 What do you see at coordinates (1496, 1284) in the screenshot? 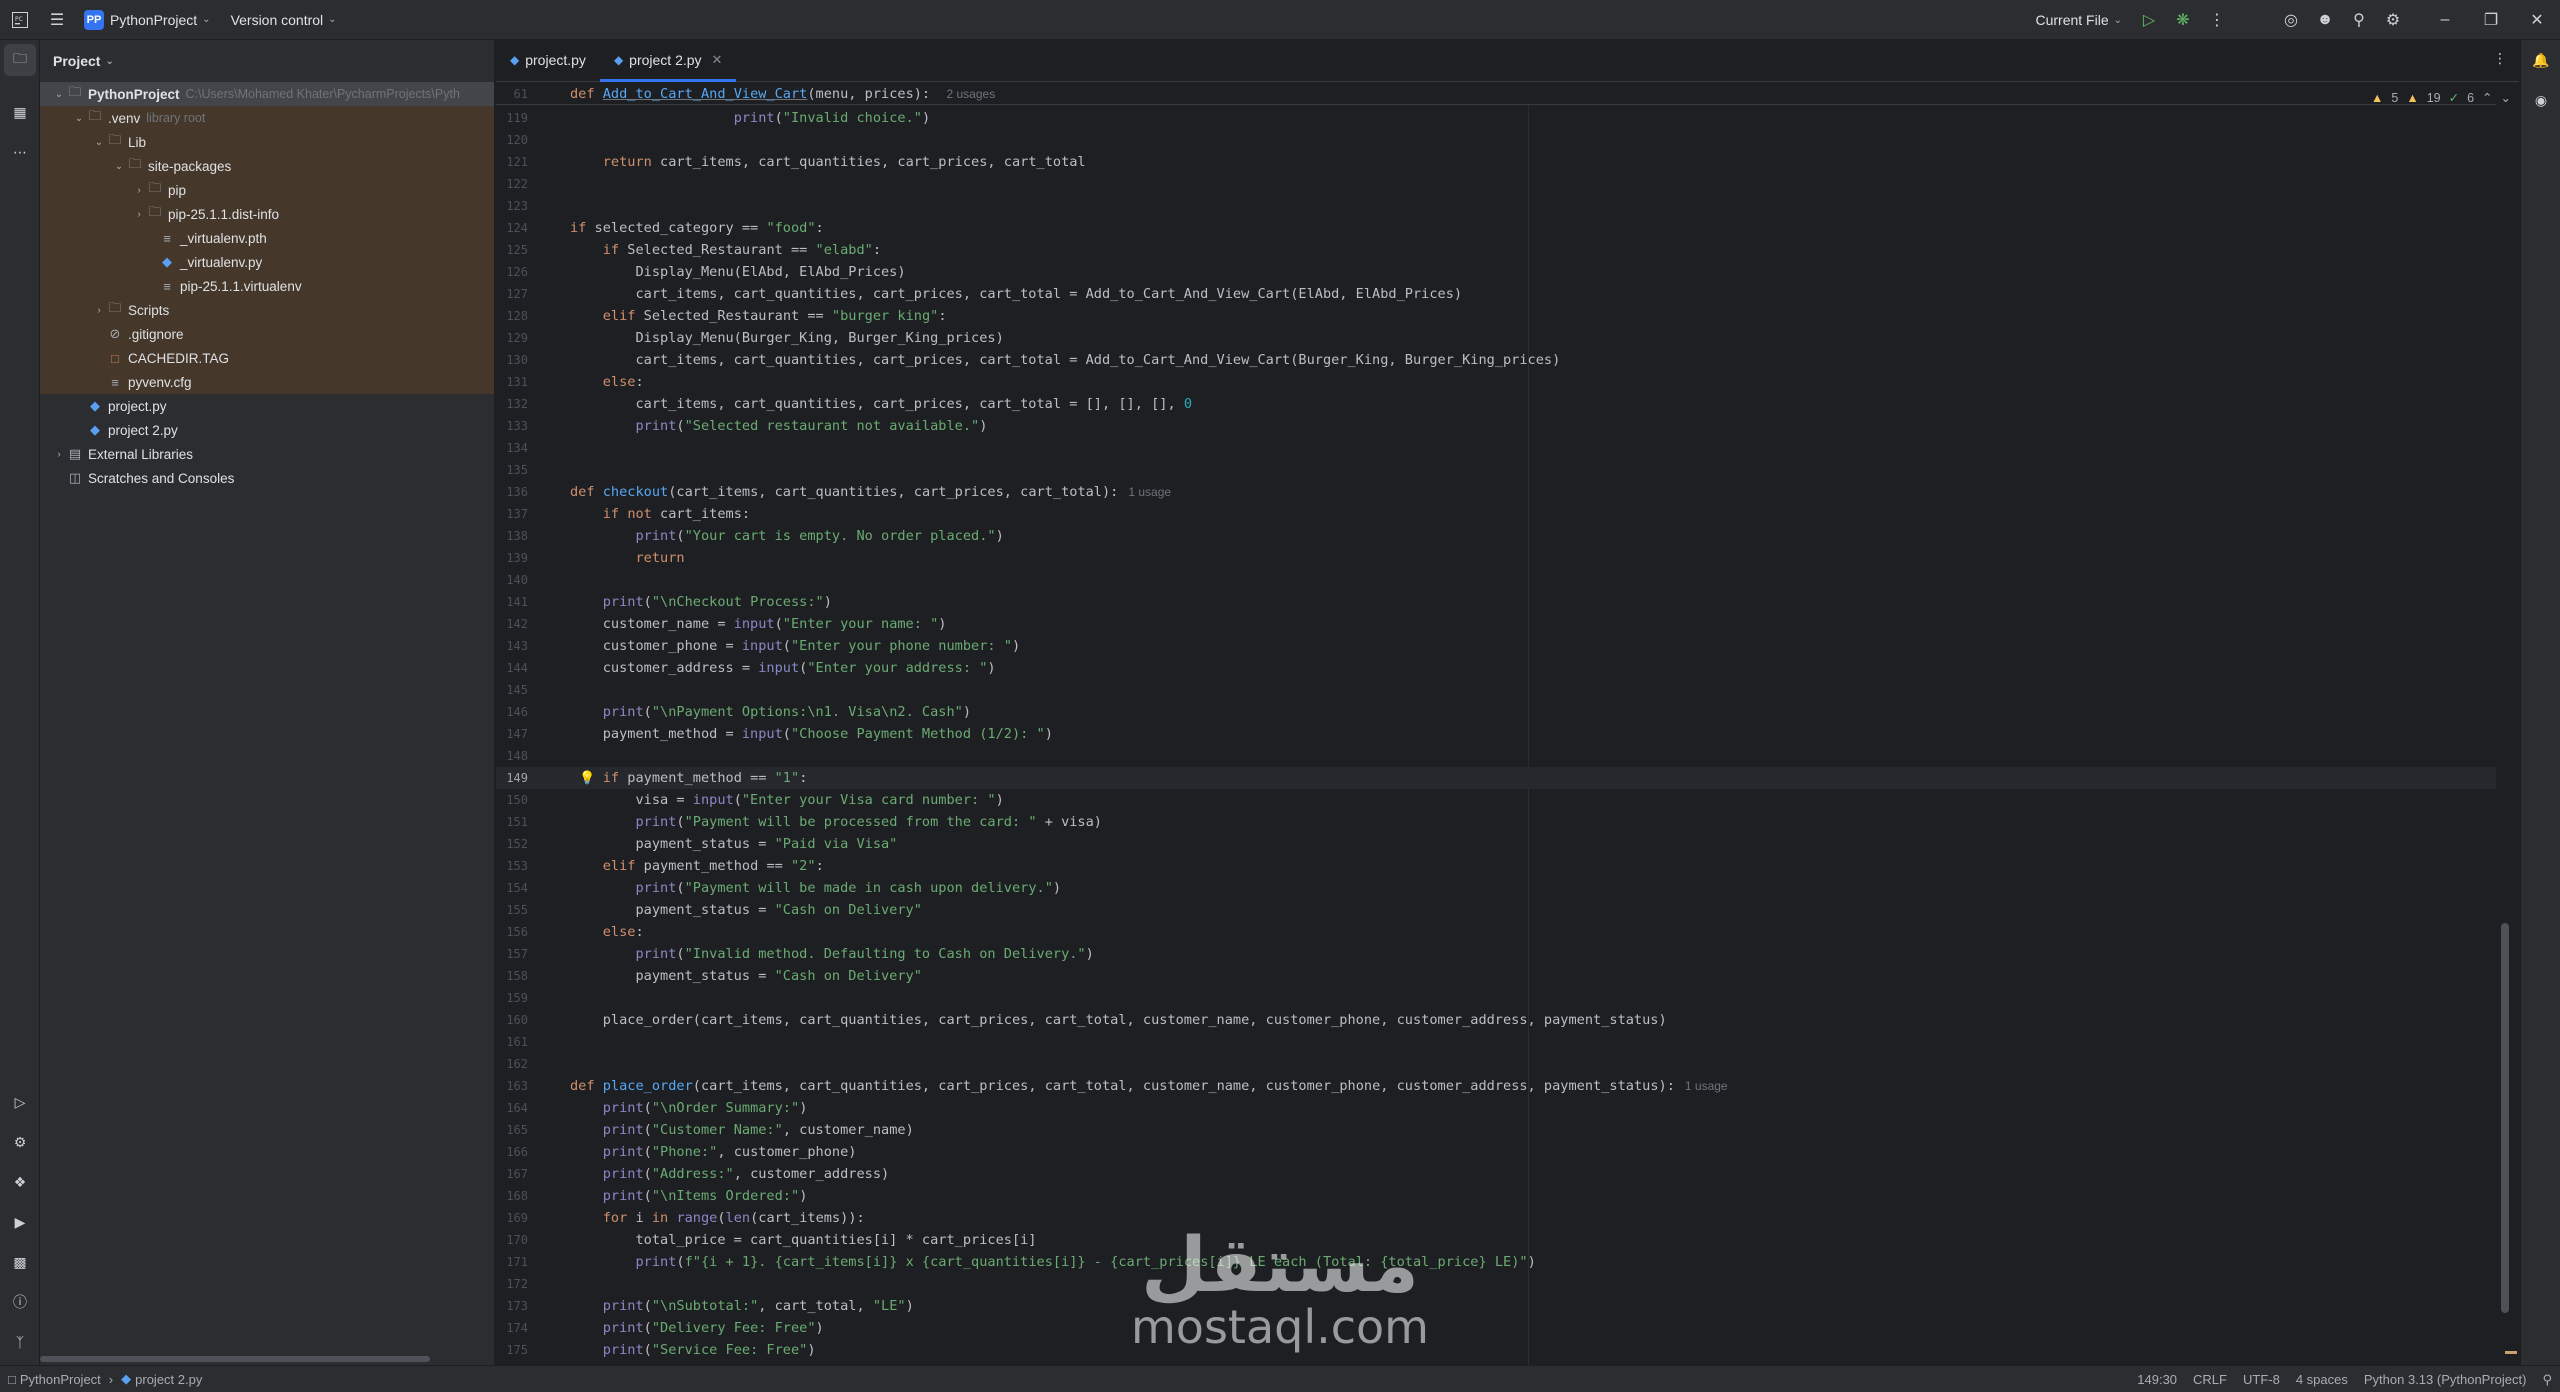
I see `code-line: 172` at bounding box center [1496, 1284].